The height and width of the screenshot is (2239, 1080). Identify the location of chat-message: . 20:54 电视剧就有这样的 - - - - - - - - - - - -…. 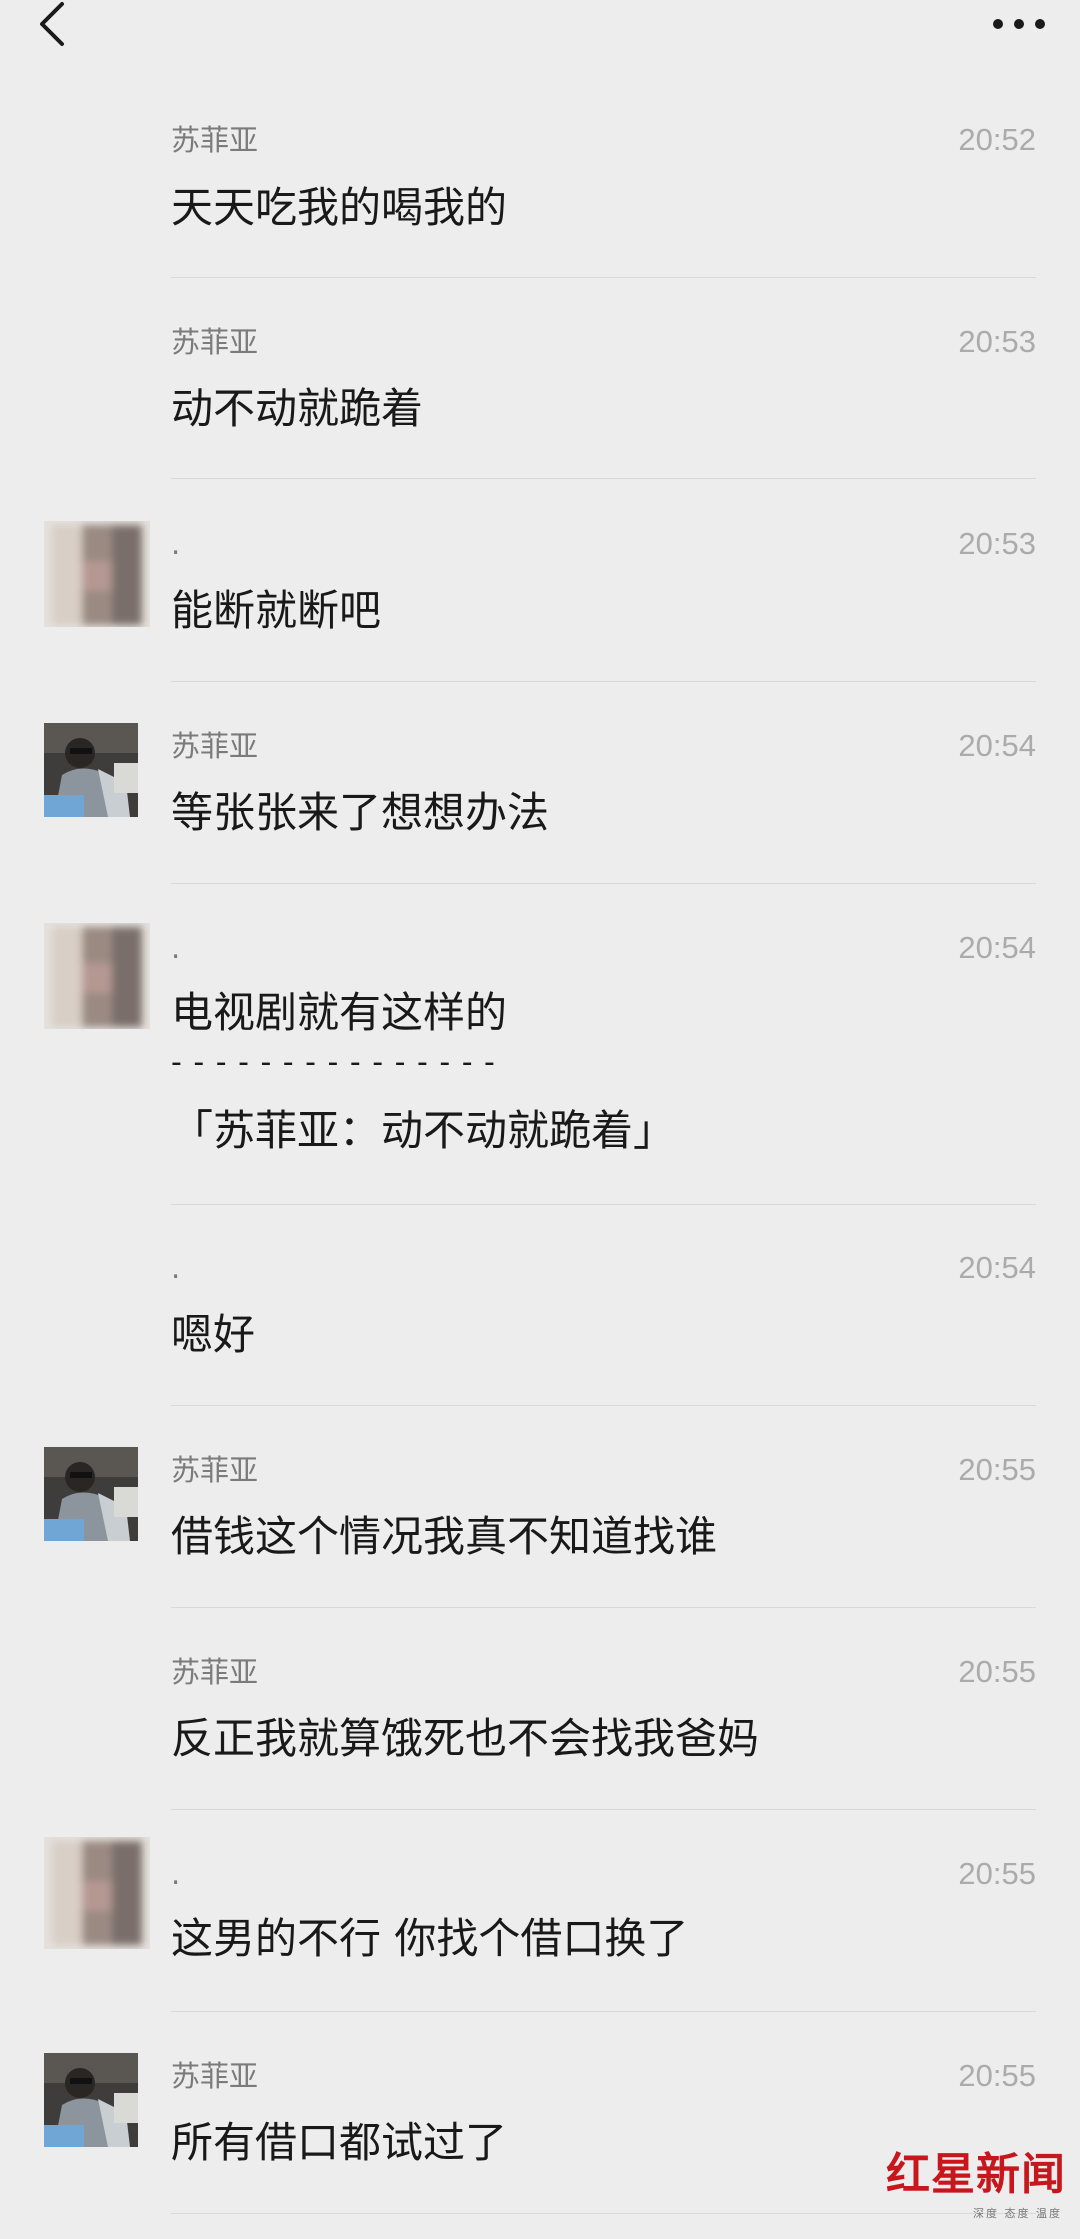
(540, 1064).